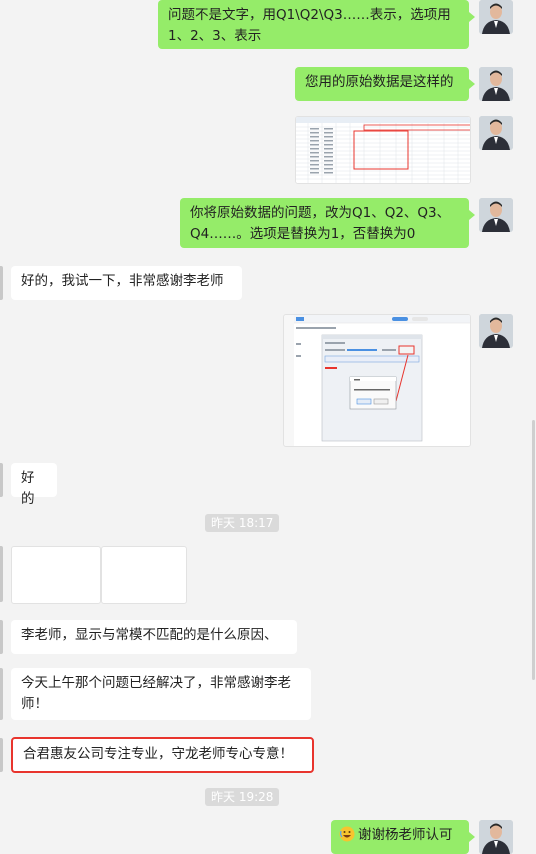 This screenshot has height=854, width=536. I want to click on message-incoming: 好的，我试一下，非常感谢李老师, so click(126, 283).